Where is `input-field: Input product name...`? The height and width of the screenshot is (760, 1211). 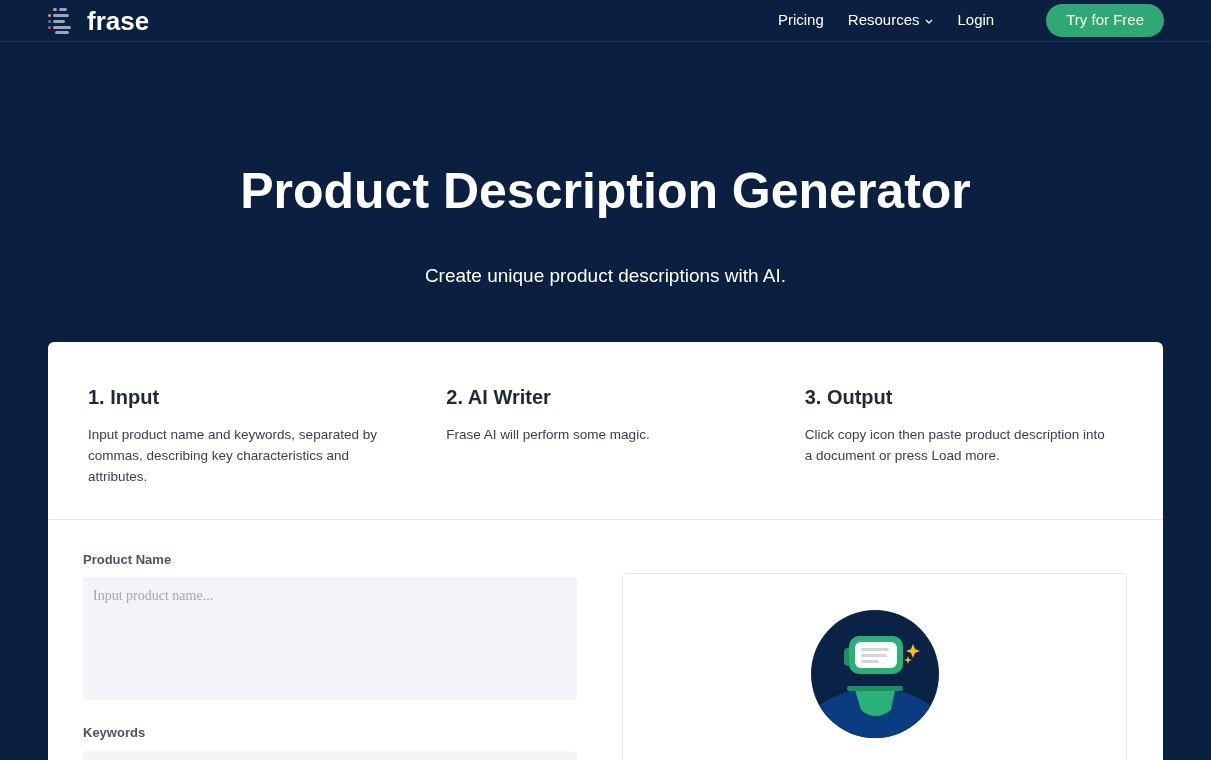
input-field: Input product name... is located at coordinates (330, 638).